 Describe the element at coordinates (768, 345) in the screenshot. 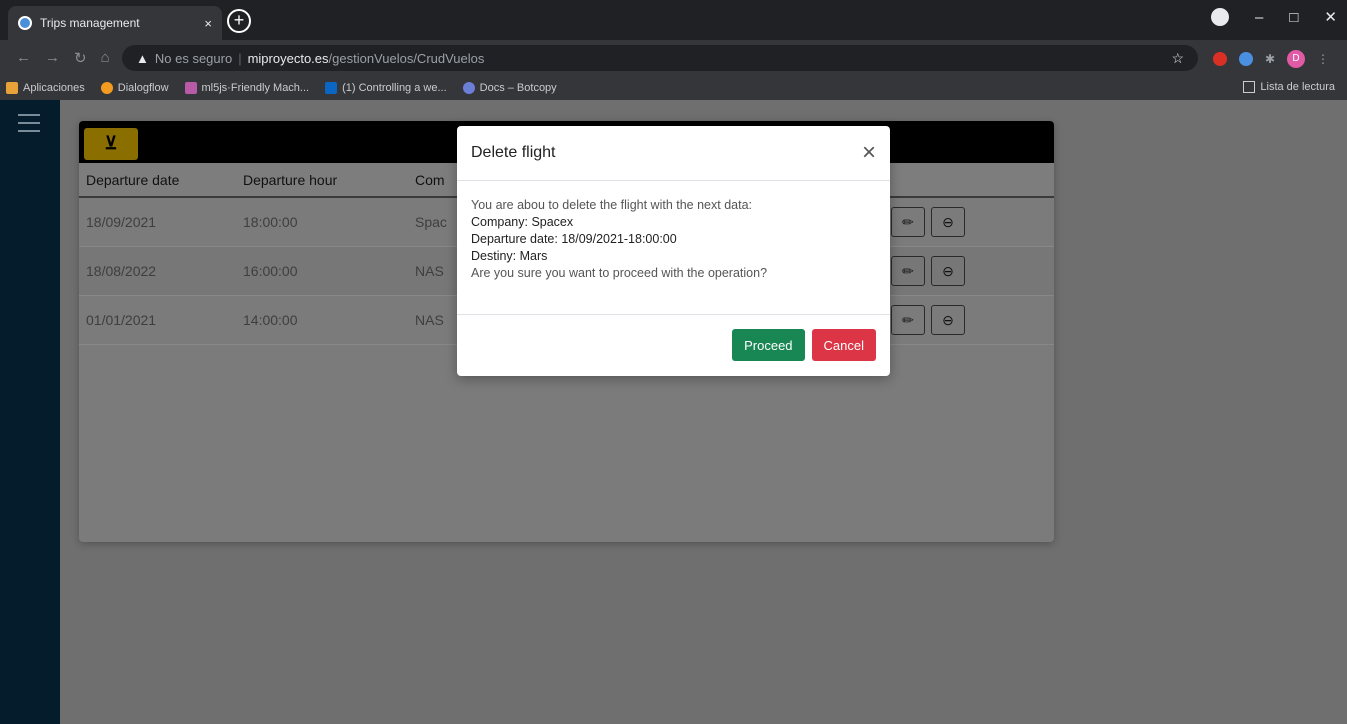

I see `proceed-button: Proceed` at that location.